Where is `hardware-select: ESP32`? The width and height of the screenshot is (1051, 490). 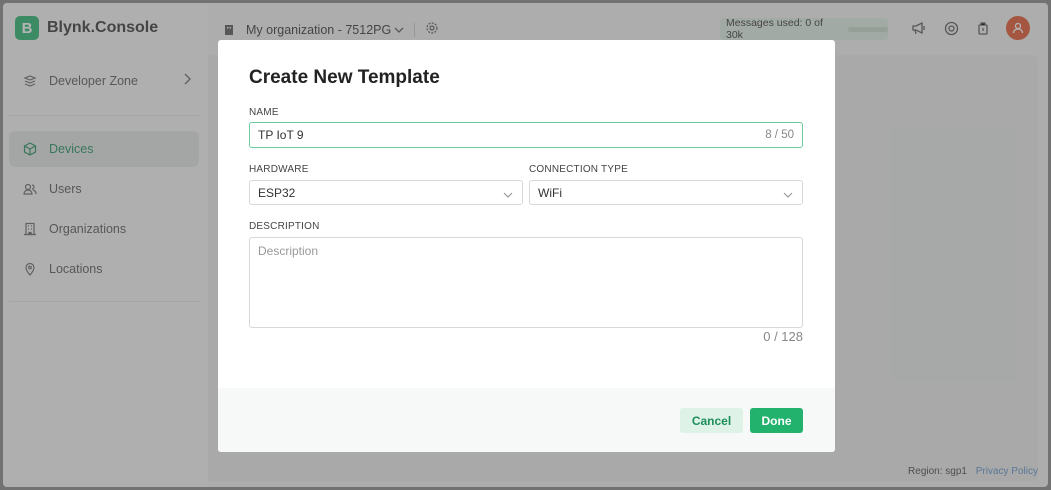 hardware-select: ESP32 is located at coordinates (386, 192).